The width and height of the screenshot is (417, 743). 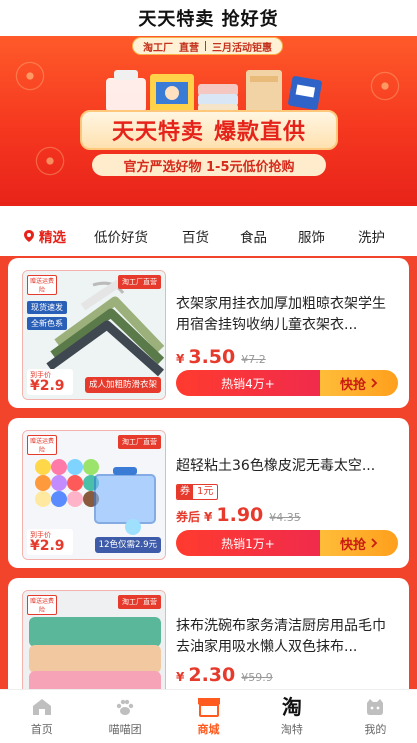 What do you see at coordinates (248, 543) in the screenshot?
I see `sales-count-bar: 热销1万+` at bounding box center [248, 543].